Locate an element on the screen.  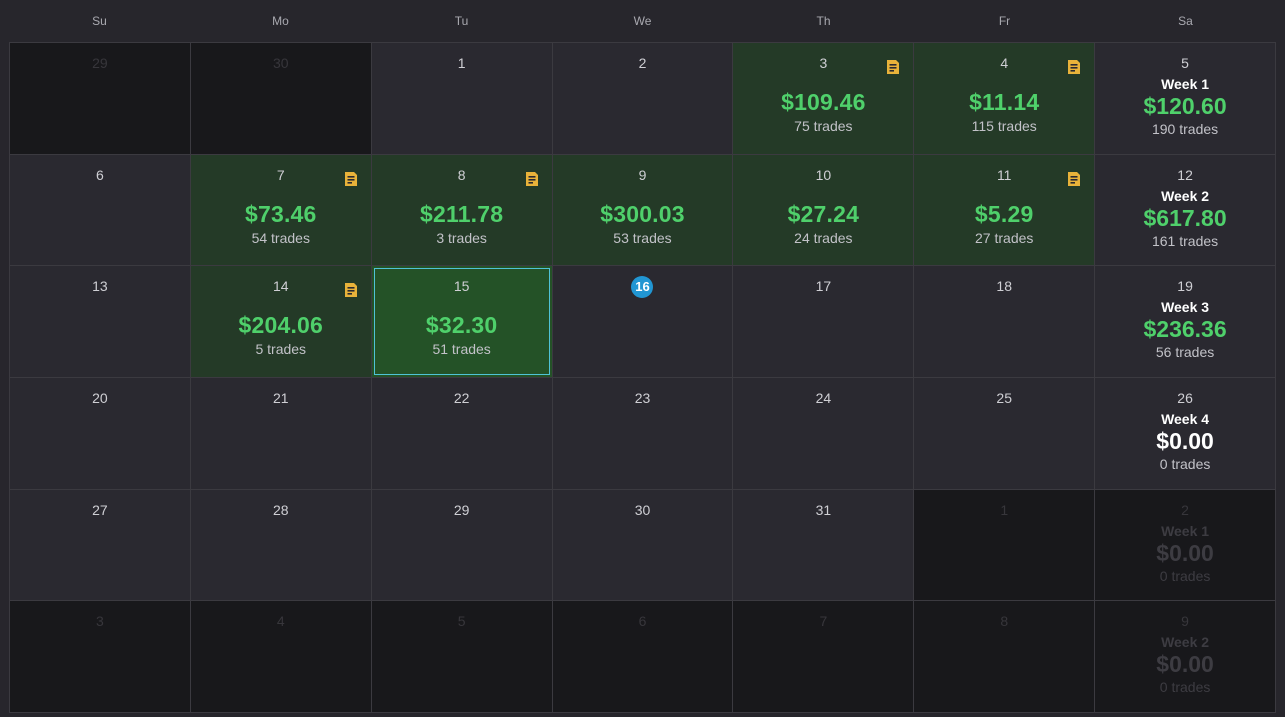
day-cell: 2 is located at coordinates (642, 98).